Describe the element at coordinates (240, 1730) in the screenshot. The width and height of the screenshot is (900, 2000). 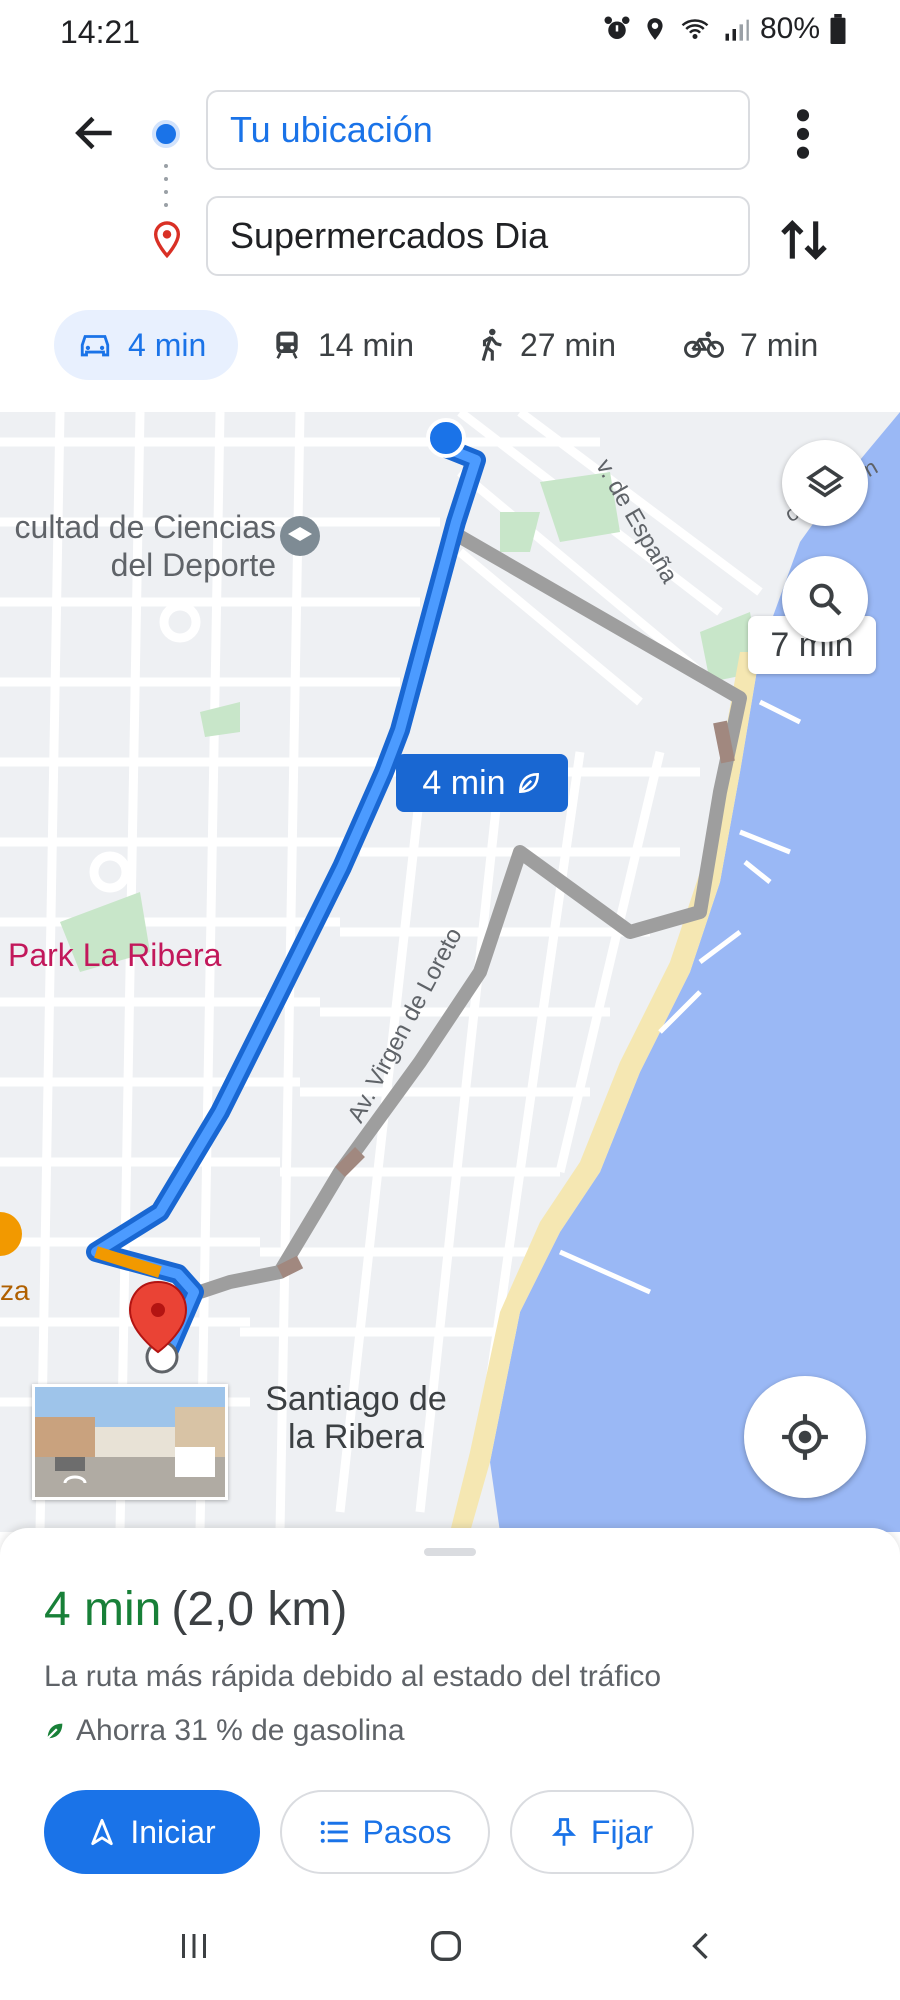
I see `fuel-savings-text: Ahorra 31 % de gasolina` at that location.